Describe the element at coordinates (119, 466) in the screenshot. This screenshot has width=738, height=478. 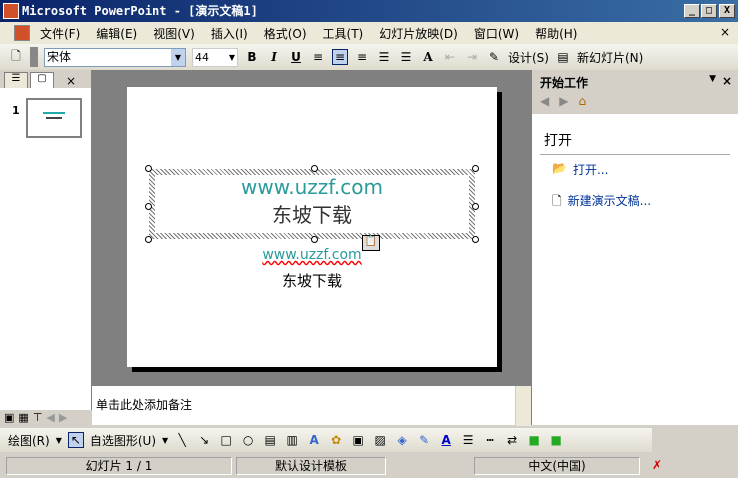
I see `status-slide: 幻灯片 1 / 1` at that location.